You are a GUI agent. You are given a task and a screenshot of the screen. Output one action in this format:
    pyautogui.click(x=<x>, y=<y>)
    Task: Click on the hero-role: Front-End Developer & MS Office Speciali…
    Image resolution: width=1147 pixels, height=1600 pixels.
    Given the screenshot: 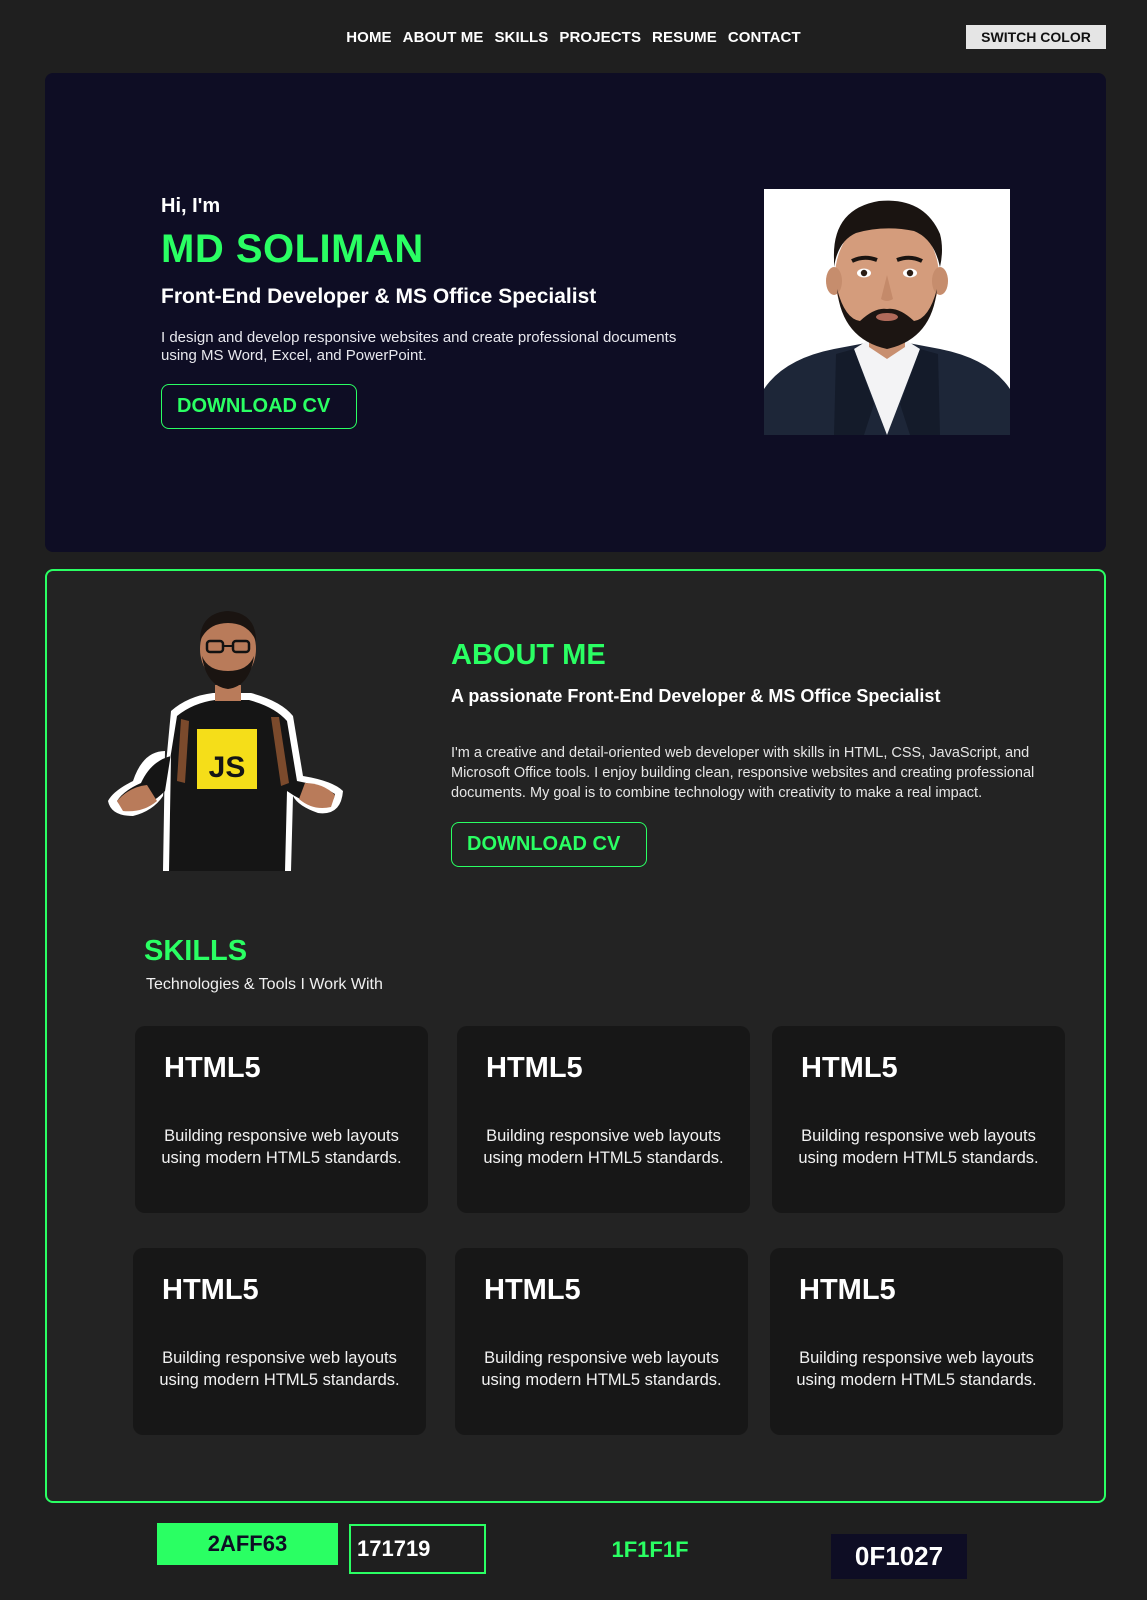 What is the action you would take?
    pyautogui.click(x=379, y=296)
    